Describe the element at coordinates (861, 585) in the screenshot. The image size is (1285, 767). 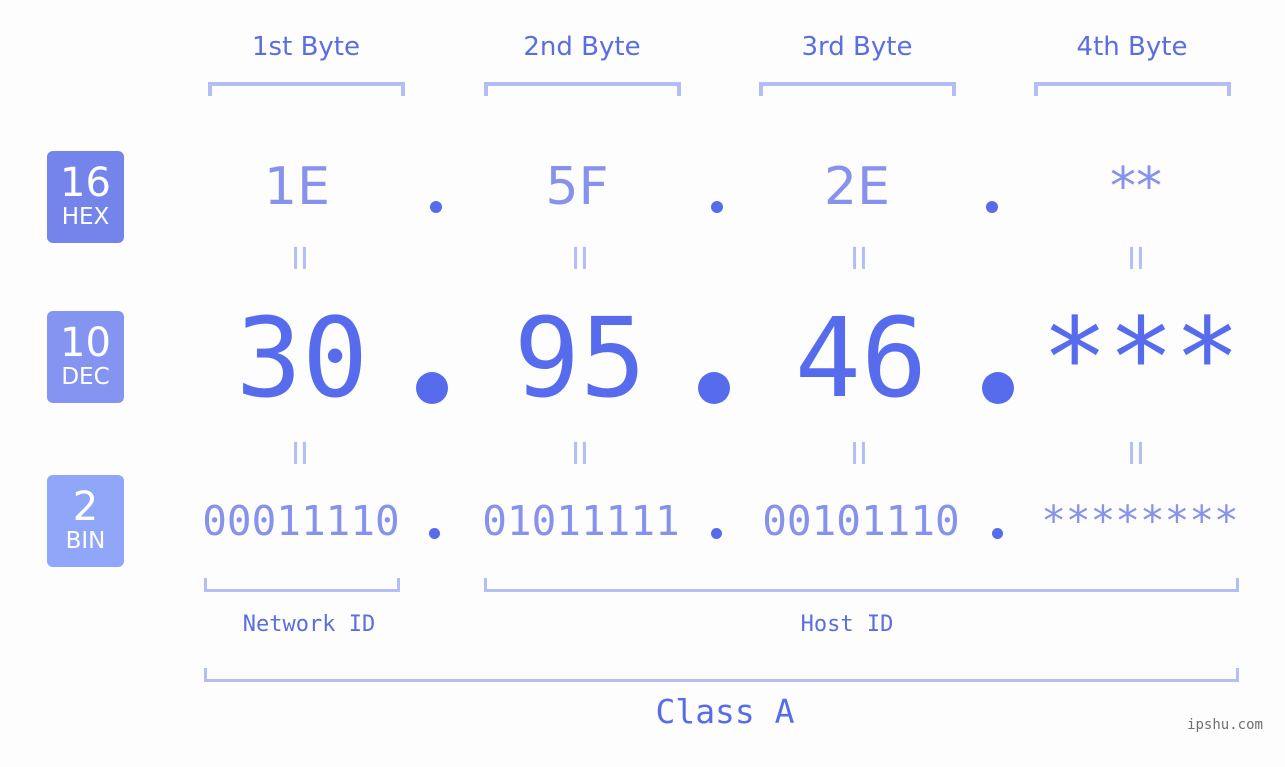
I see `host-id-bracket` at that location.